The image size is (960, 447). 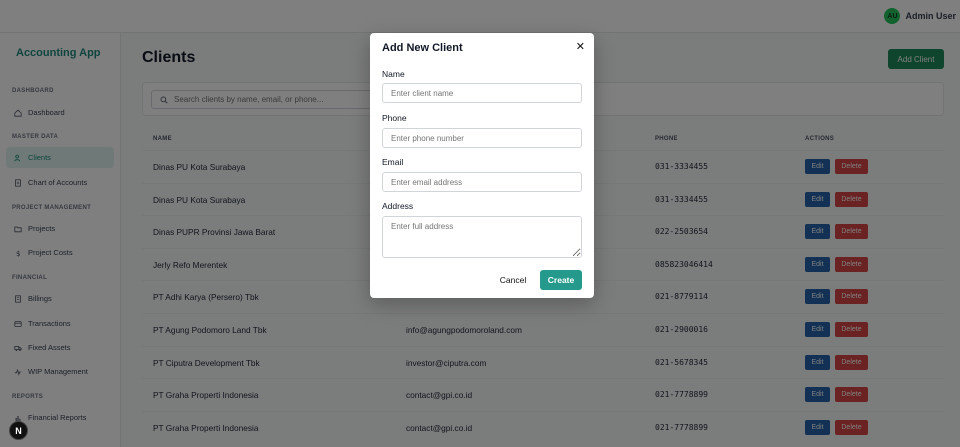 I want to click on dev-tools-button: N, so click(x=18, y=430).